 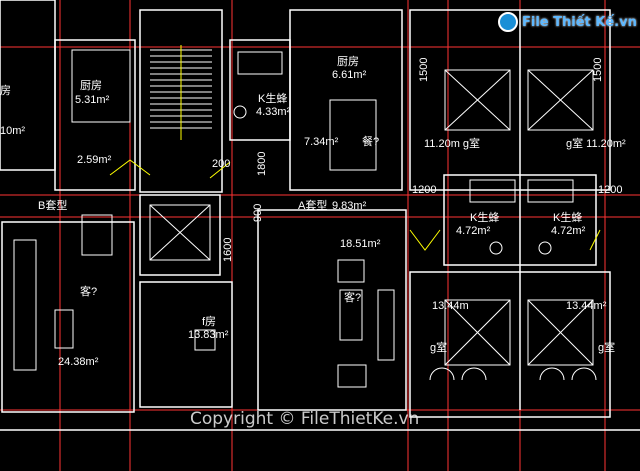 I want to click on kitchen-mid-name: 厨房, so click(x=348, y=62).